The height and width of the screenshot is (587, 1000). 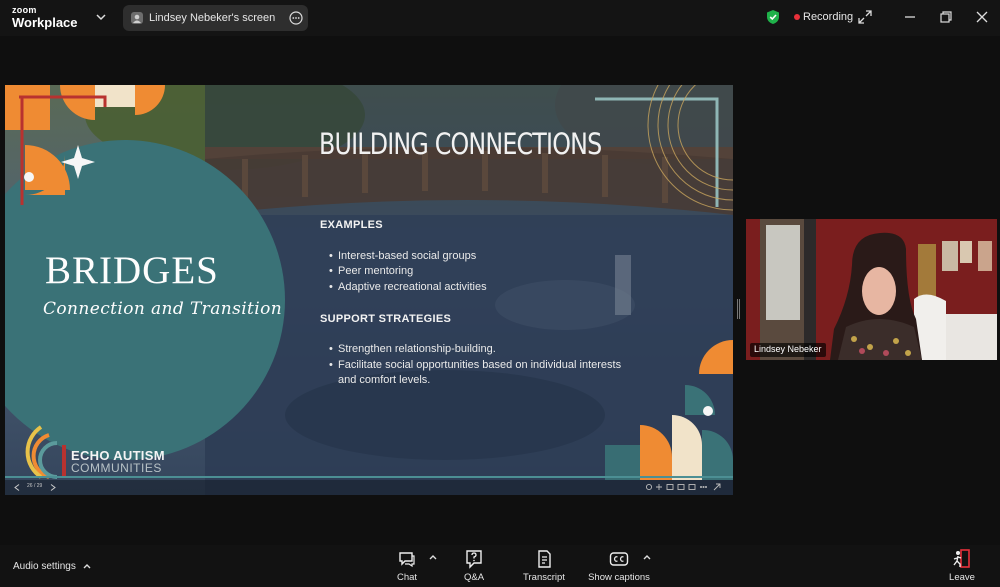 What do you see at coordinates (544, 577) in the screenshot?
I see `transcript-label: Transcript` at bounding box center [544, 577].